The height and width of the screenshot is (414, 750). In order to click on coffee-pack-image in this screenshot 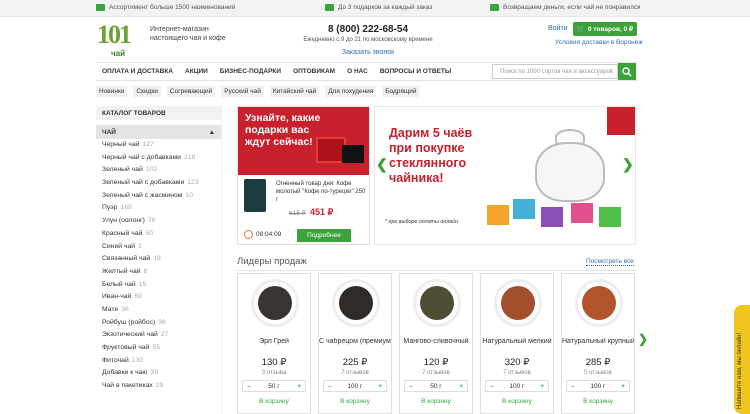, I will do `click(255, 195)`.